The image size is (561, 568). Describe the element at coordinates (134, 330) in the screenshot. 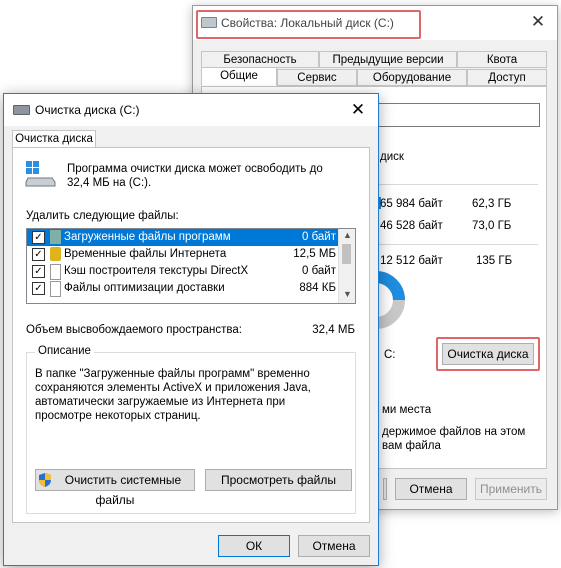

I see `space-label: Объем высвобождаемого пространства:` at that location.